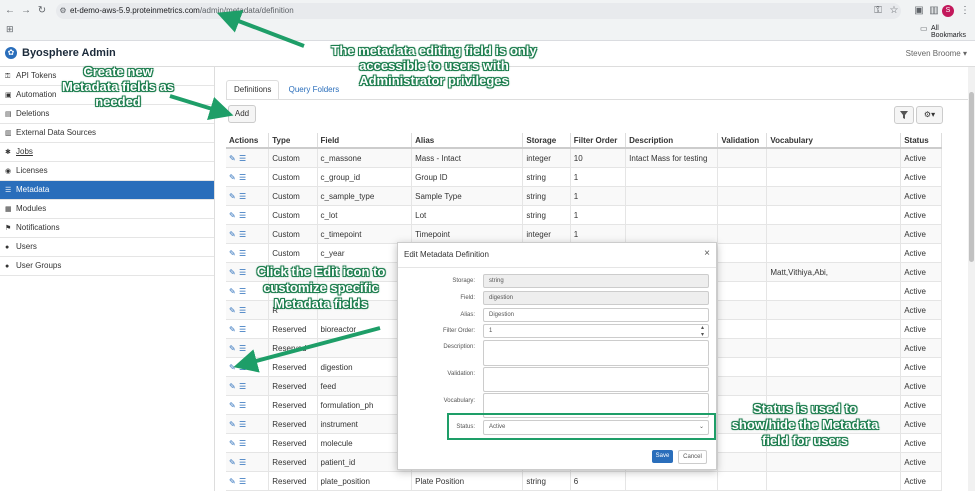  Describe the element at coordinates (965, 11) in the screenshot. I see `menu-icon: ⋮` at that location.